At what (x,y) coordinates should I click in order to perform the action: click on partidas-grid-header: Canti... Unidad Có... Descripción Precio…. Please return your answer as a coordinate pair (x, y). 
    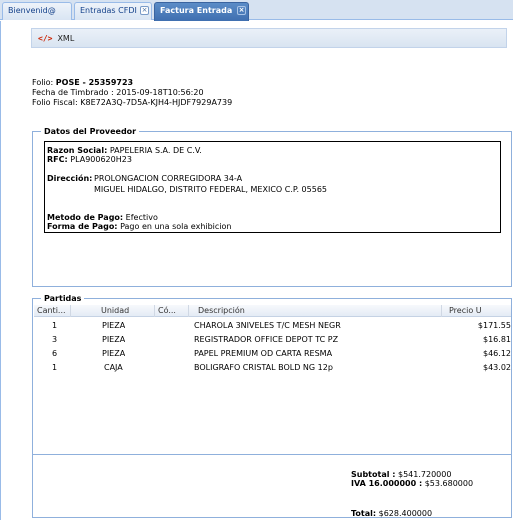
    Looking at the image, I should click on (272, 311).